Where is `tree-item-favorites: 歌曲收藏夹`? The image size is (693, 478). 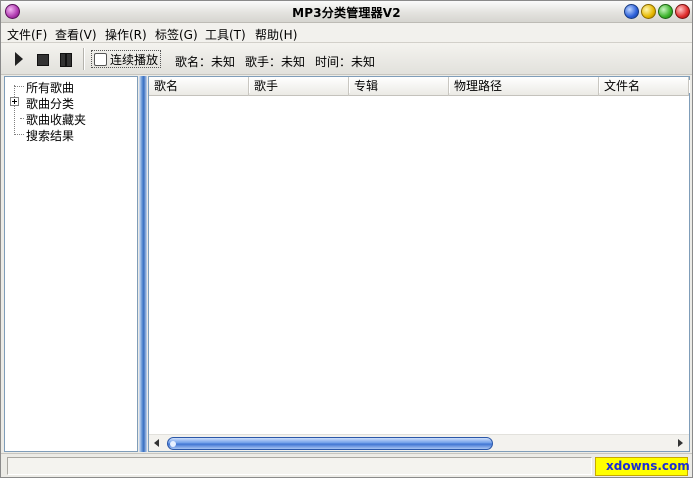
tree-item-favorites: 歌曲收藏夹 is located at coordinates (56, 119).